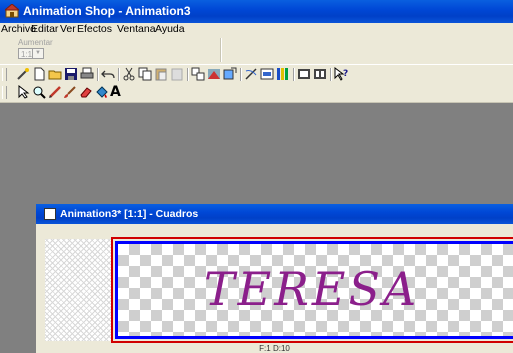  Describe the element at coordinates (256, 93) in the screenshot. I see `tools-toolbar: A` at that location.